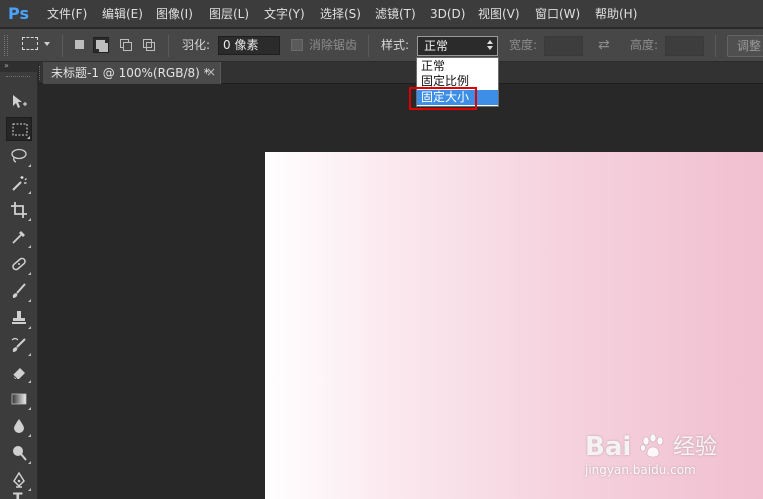 The height and width of the screenshot is (499, 763). What do you see at coordinates (19, 318) in the screenshot?
I see `clone-stamp-tool-icon` at bounding box center [19, 318].